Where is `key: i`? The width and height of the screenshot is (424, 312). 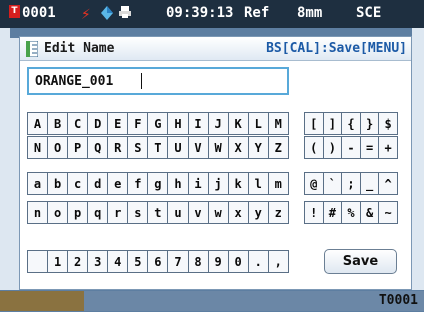
key: i is located at coordinates (198, 183).